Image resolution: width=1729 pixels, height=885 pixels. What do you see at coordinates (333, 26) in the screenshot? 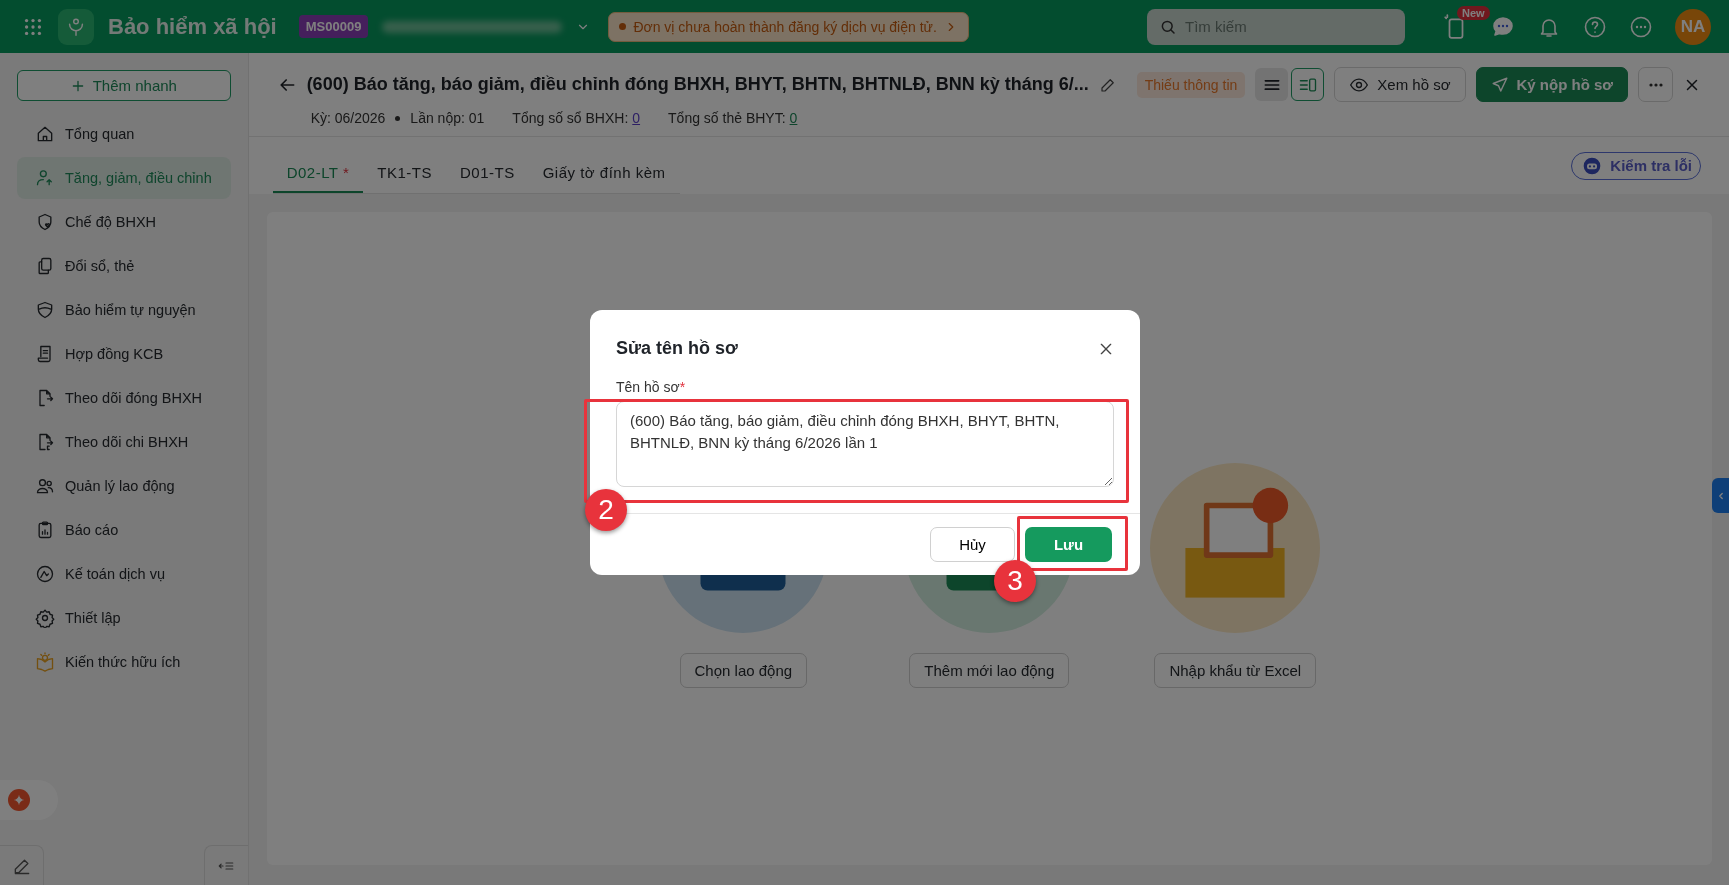
I see `unit-code-badge: MS00009` at bounding box center [333, 26].